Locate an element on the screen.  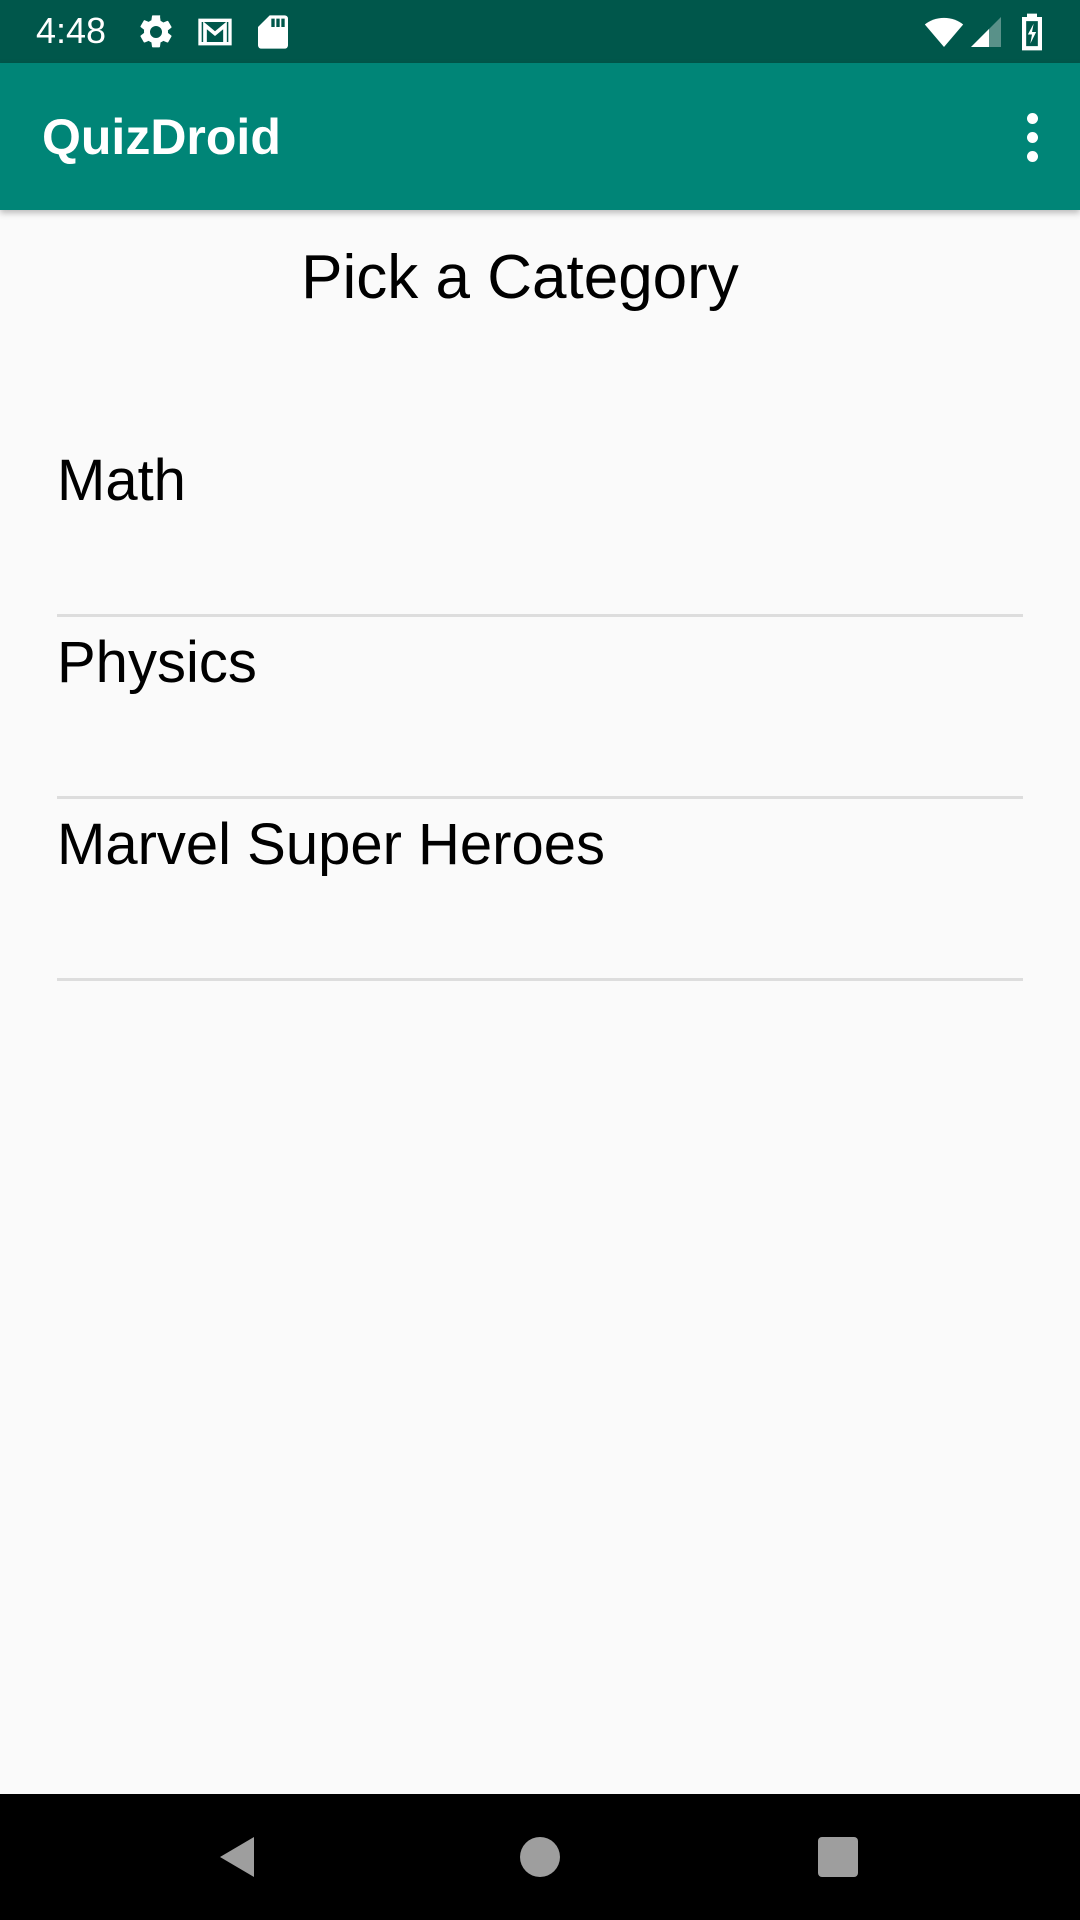
cell-signal-icon is located at coordinates (986, 32).